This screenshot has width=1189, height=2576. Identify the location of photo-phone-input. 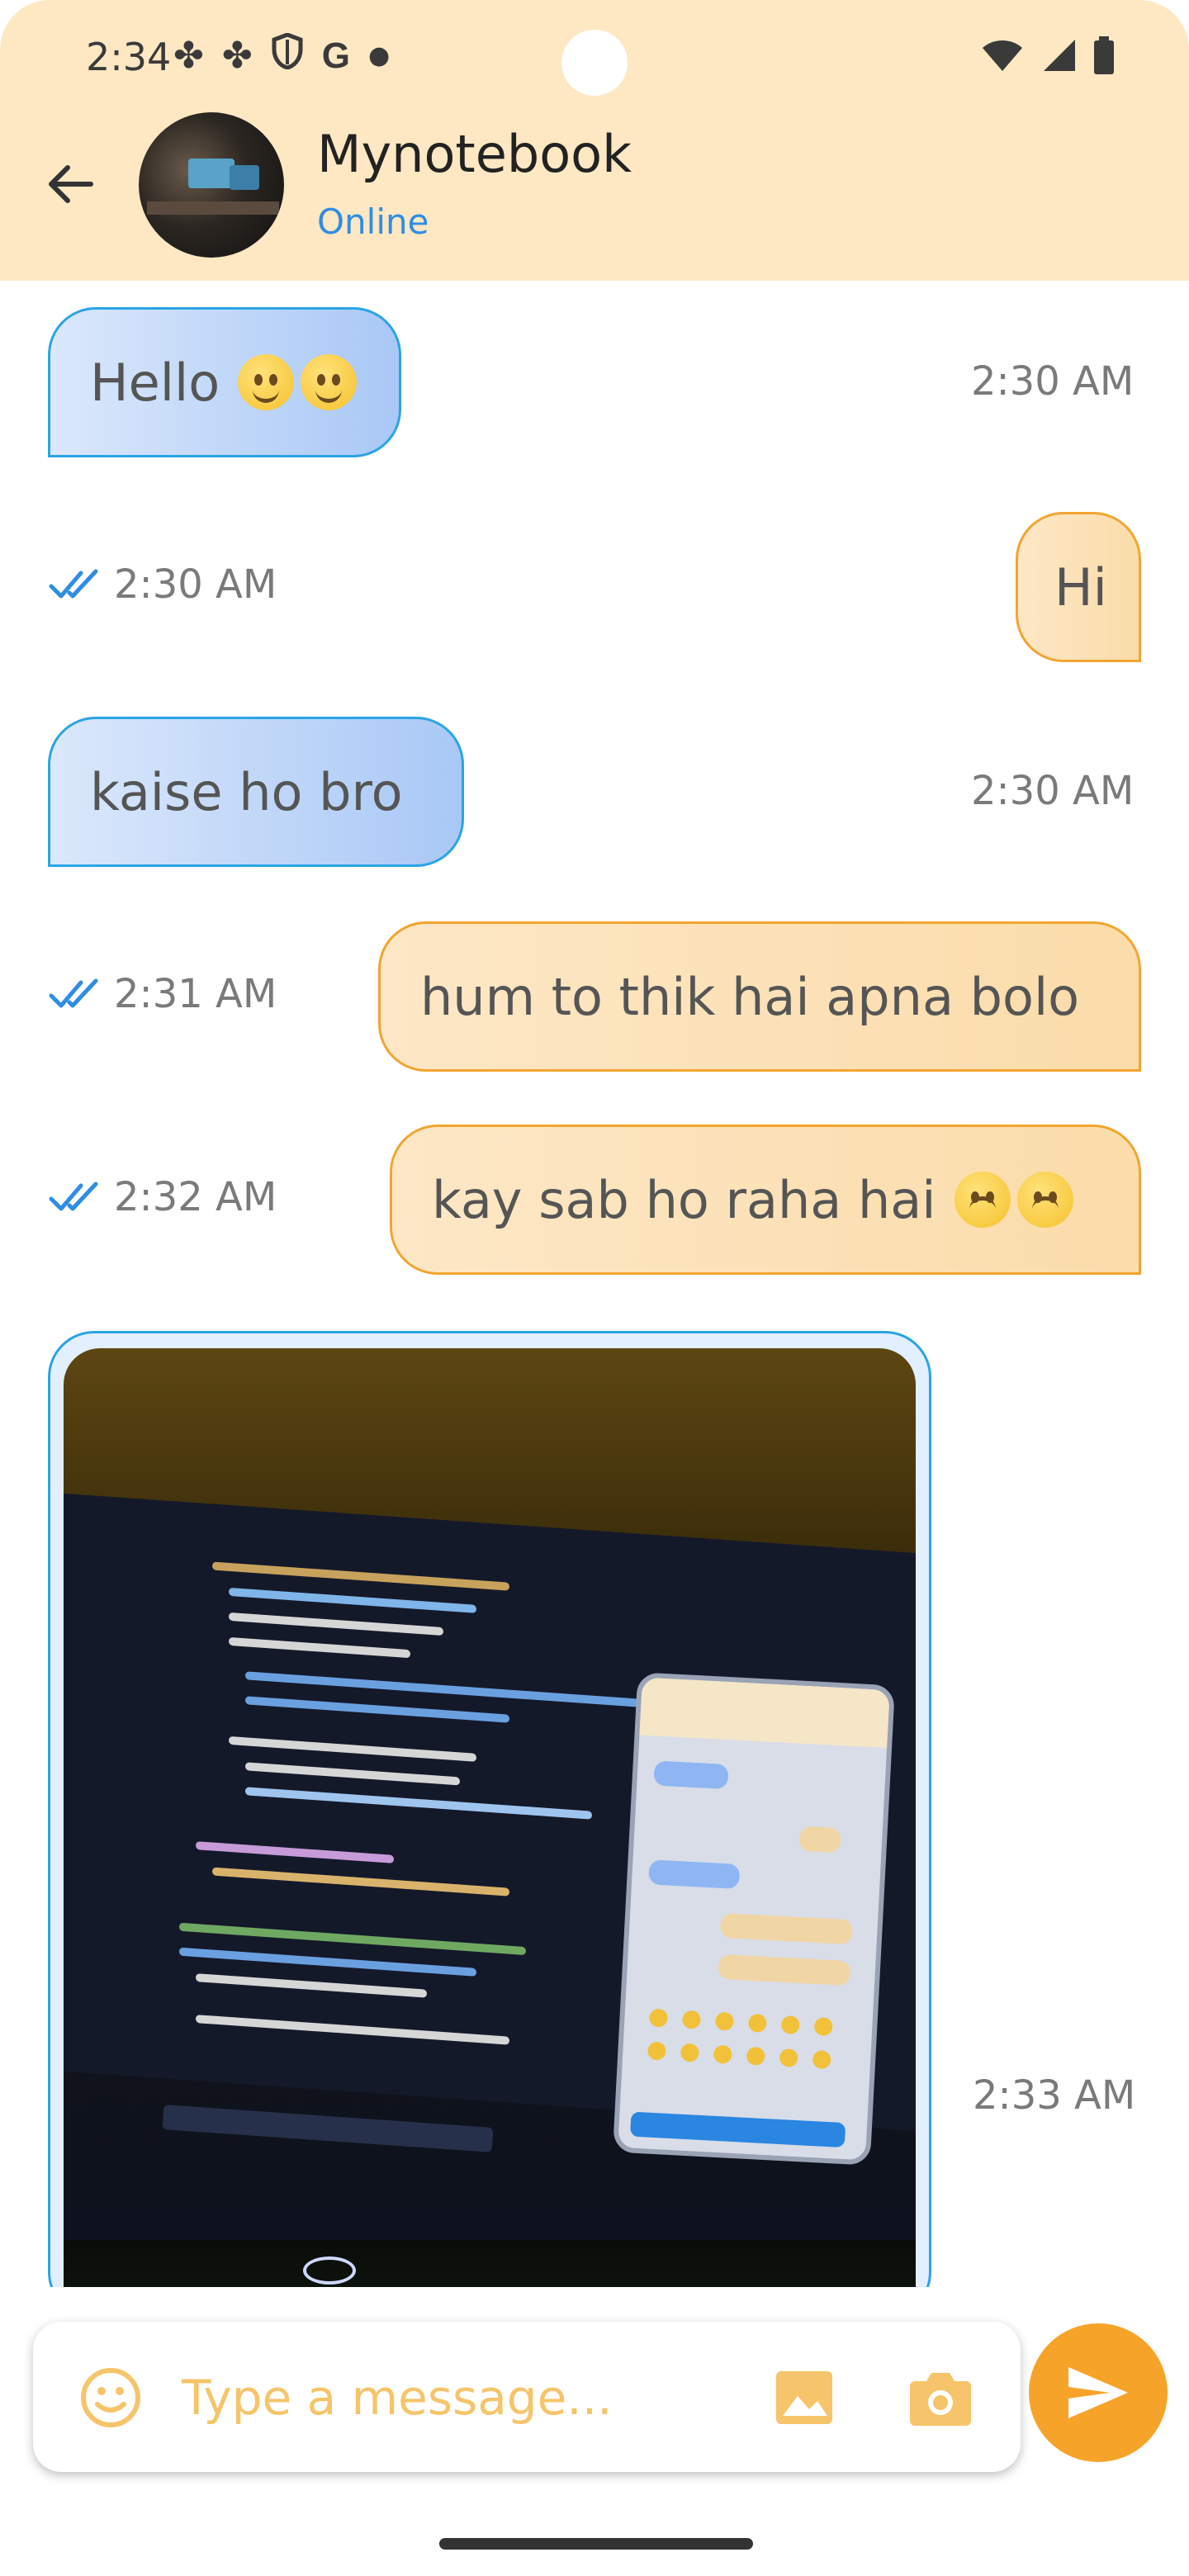
(738, 2129).